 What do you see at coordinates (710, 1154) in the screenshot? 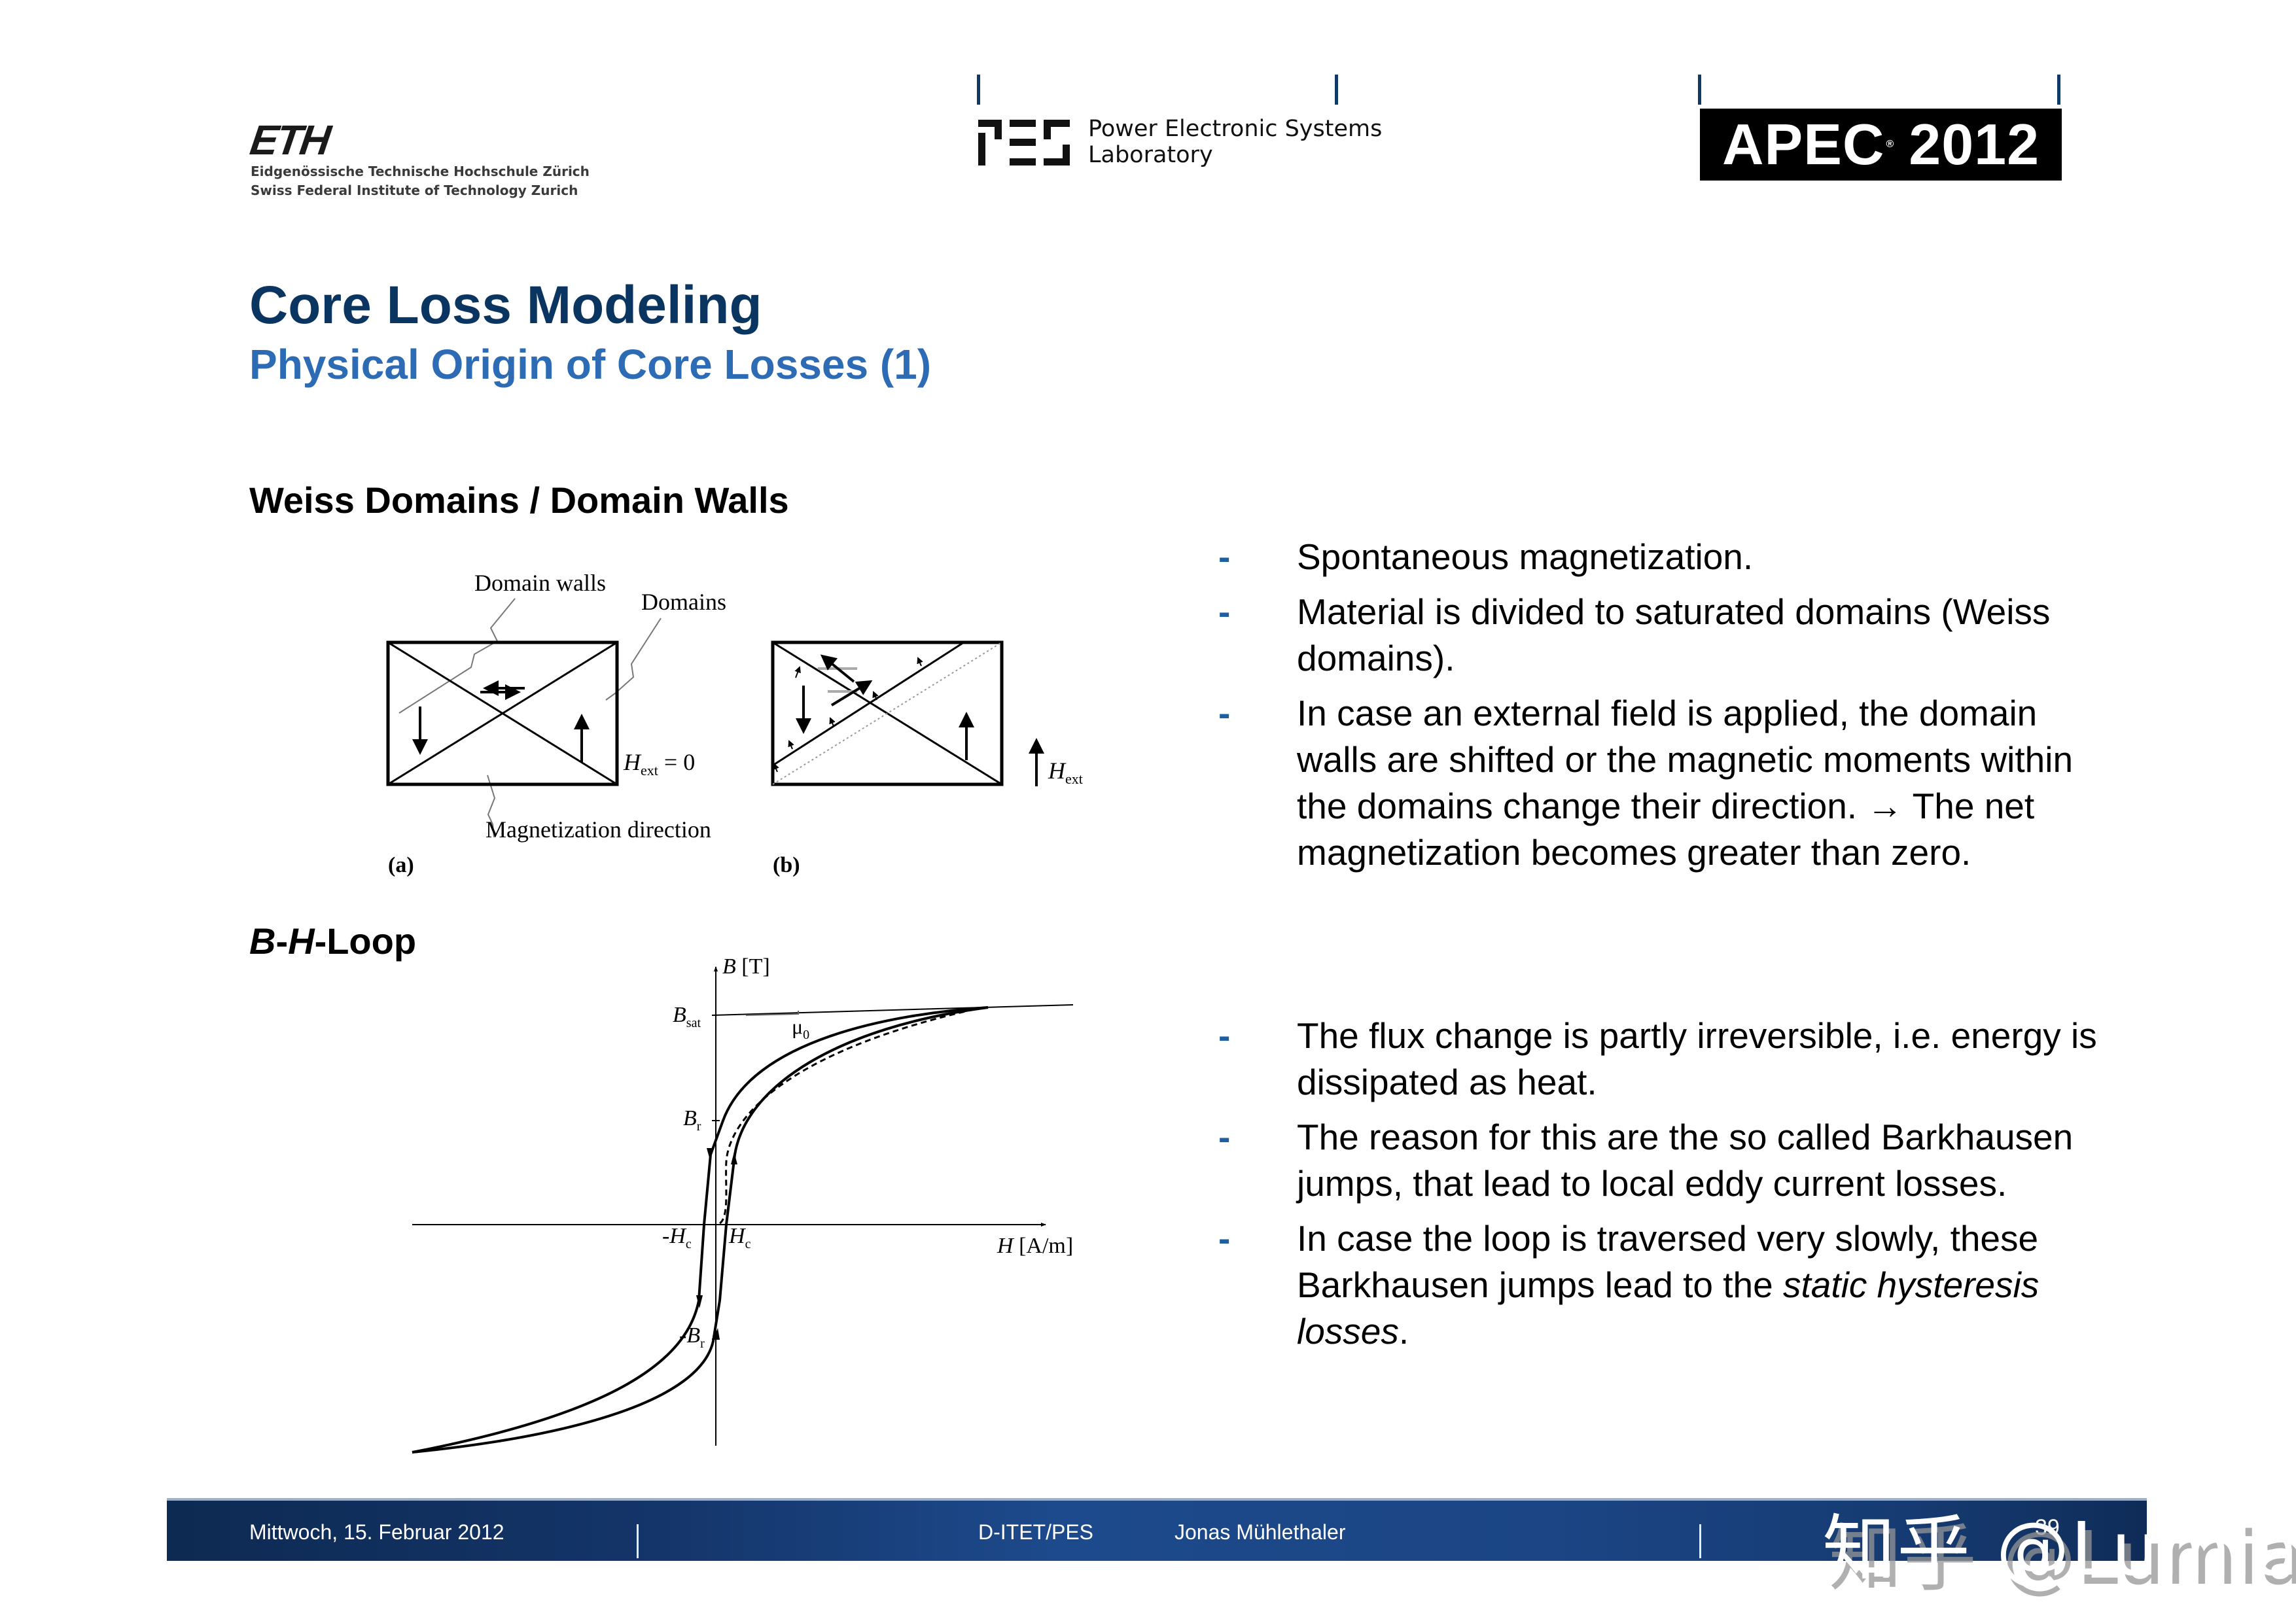
I see `arrow-descending-upper` at bounding box center [710, 1154].